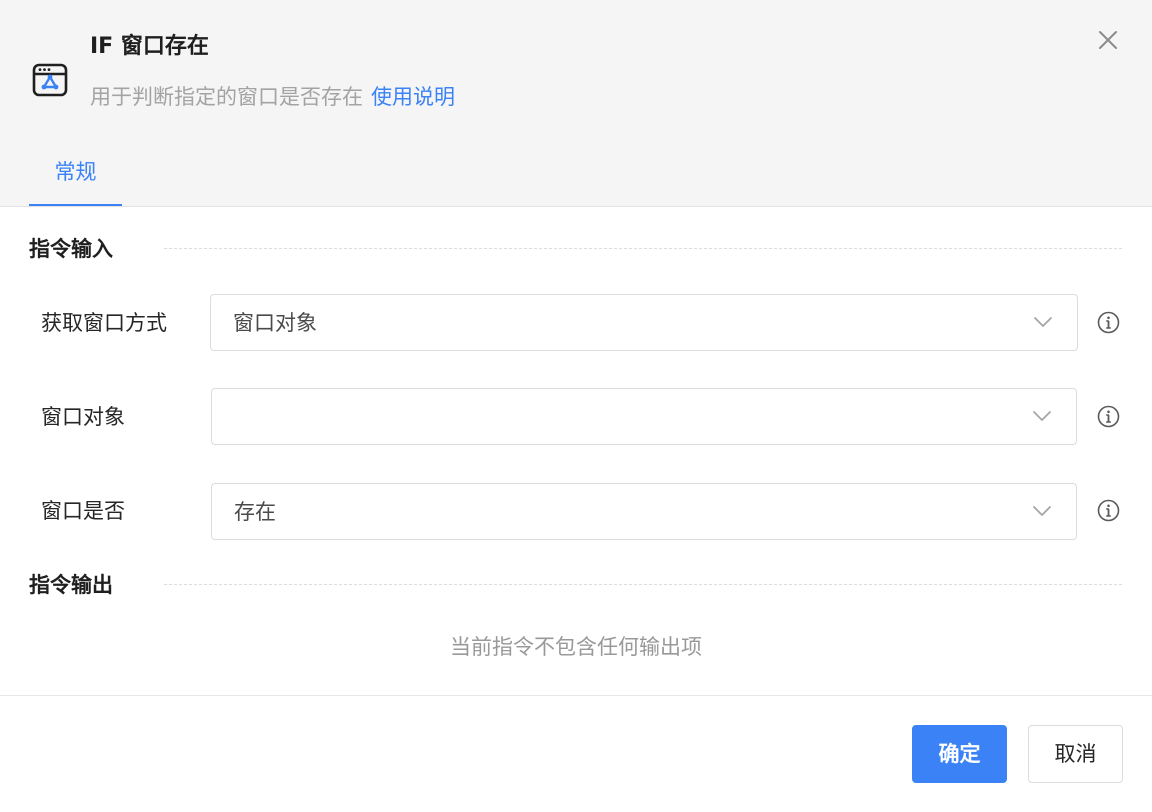 Image resolution: width=1152 pixels, height=812 pixels. I want to click on window-exists-select: 存在, so click(644, 511).